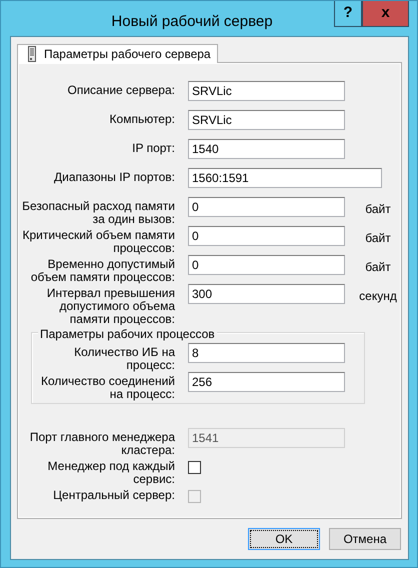 This screenshot has height=568, width=418. I want to click on help-button: ?, so click(348, 14).